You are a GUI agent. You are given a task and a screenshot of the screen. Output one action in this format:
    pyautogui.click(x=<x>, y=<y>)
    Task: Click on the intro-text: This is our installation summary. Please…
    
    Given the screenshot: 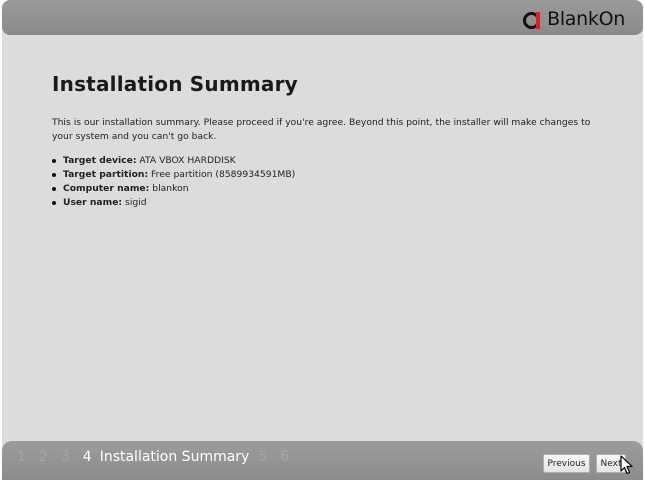 What is the action you would take?
    pyautogui.click(x=321, y=129)
    